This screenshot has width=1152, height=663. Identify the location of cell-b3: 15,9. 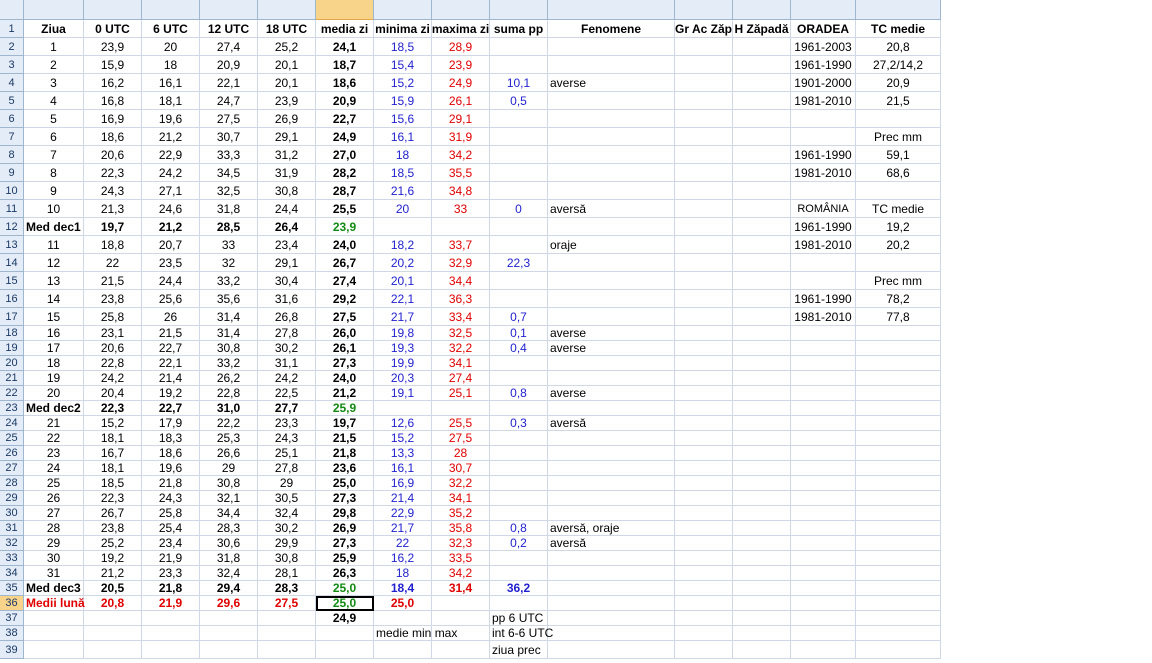
(113, 65).